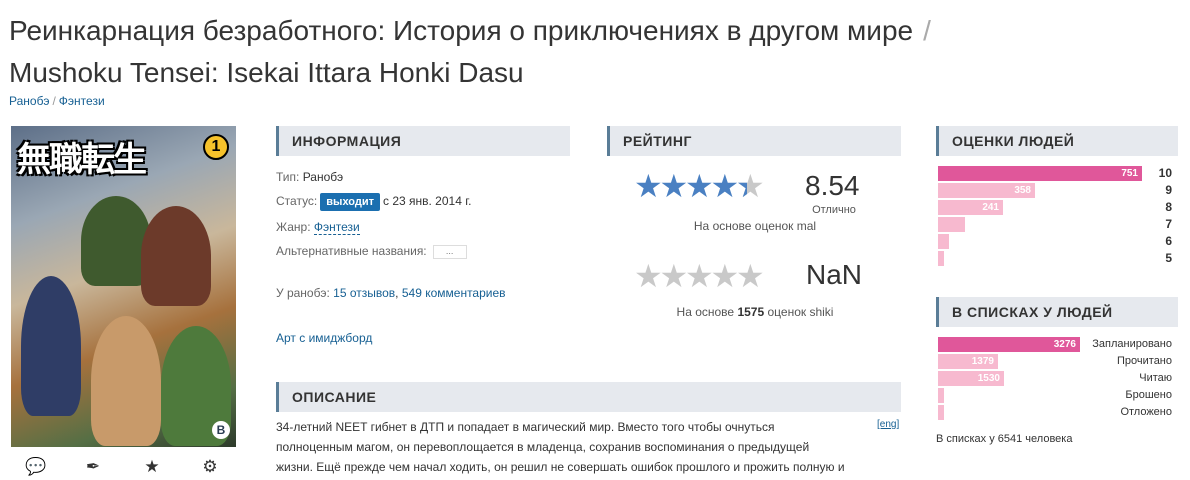 This screenshot has height=480, width=1190. What do you see at coordinates (751, 312) in the screenshot?
I see `shiki-note-count: 1575` at bounding box center [751, 312].